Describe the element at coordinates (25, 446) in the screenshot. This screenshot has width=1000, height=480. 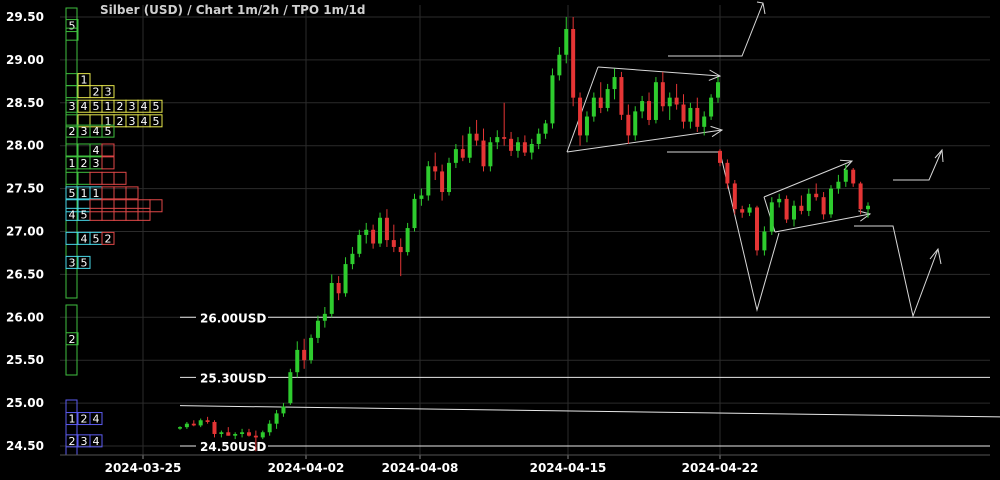
I see `y-tick-label: 24.50` at that location.